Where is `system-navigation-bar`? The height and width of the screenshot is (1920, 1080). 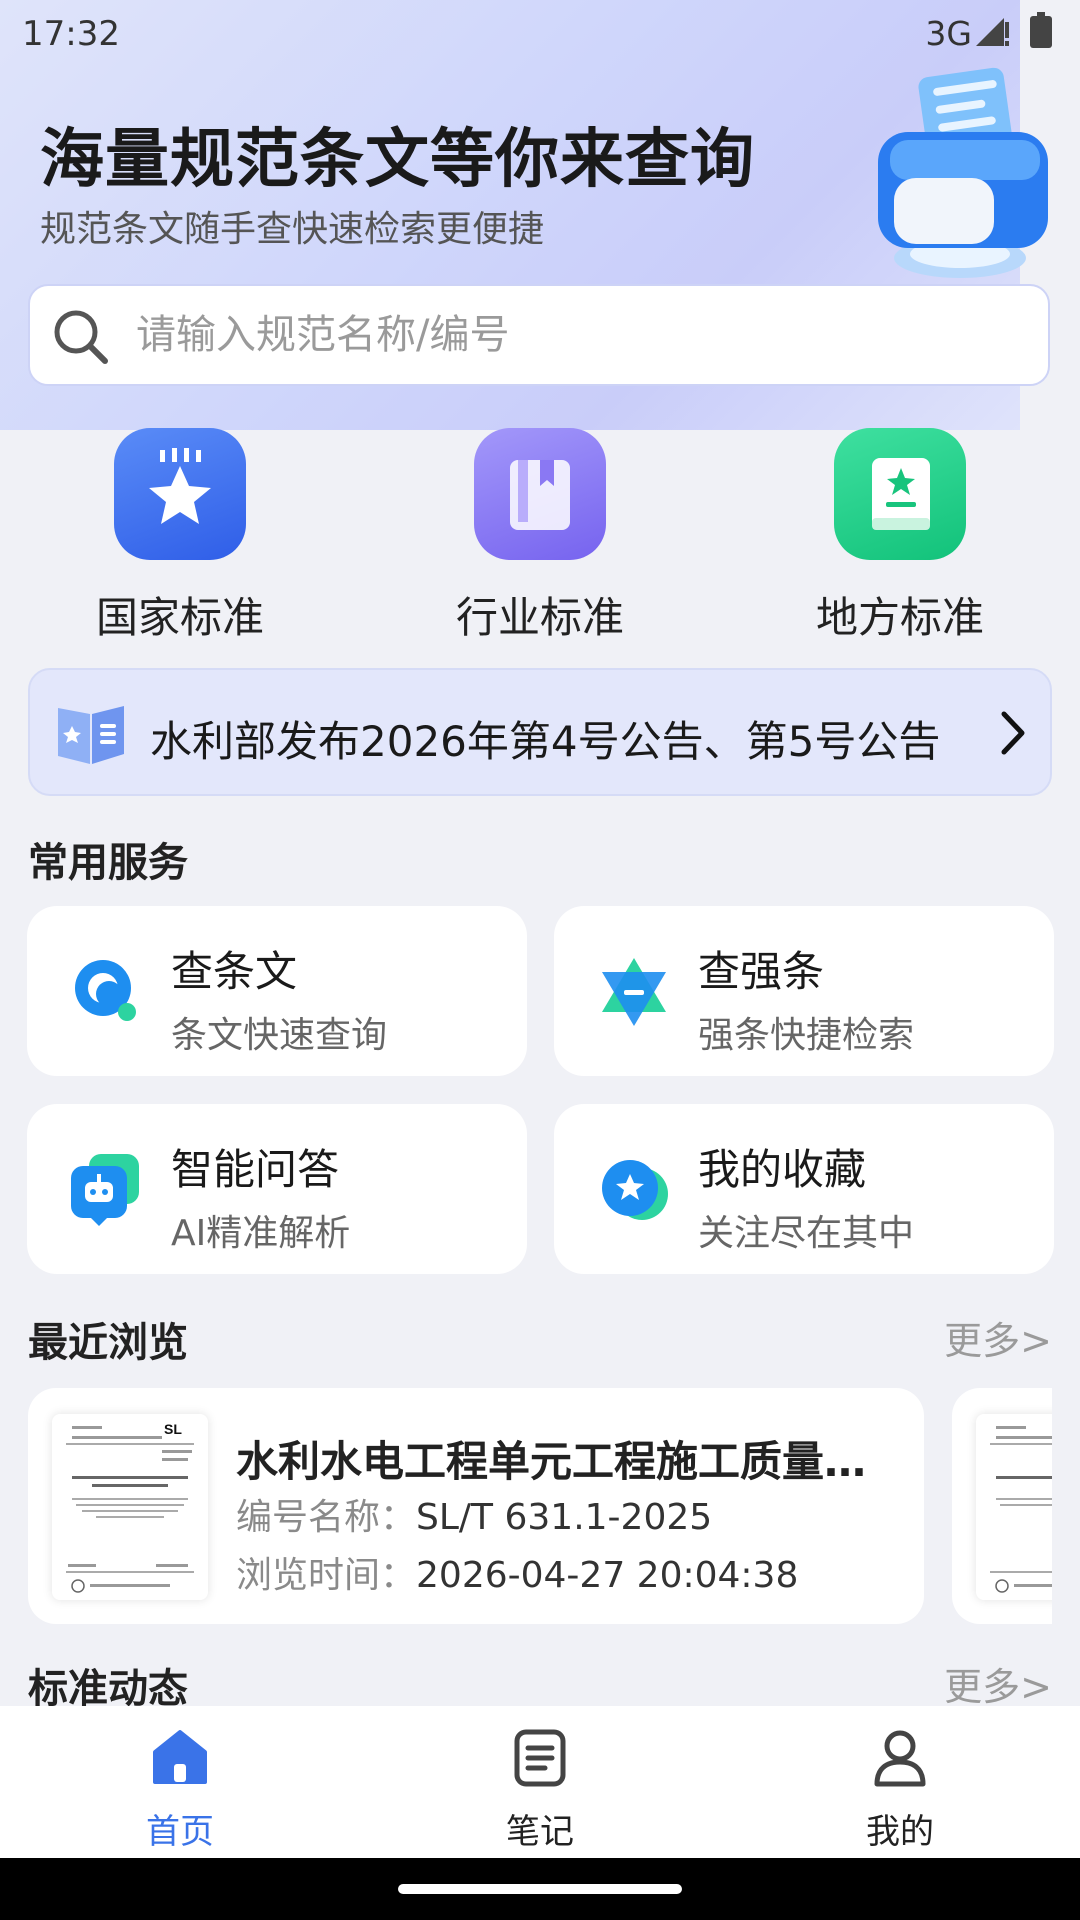
system-navigation-bar is located at coordinates (540, 1889).